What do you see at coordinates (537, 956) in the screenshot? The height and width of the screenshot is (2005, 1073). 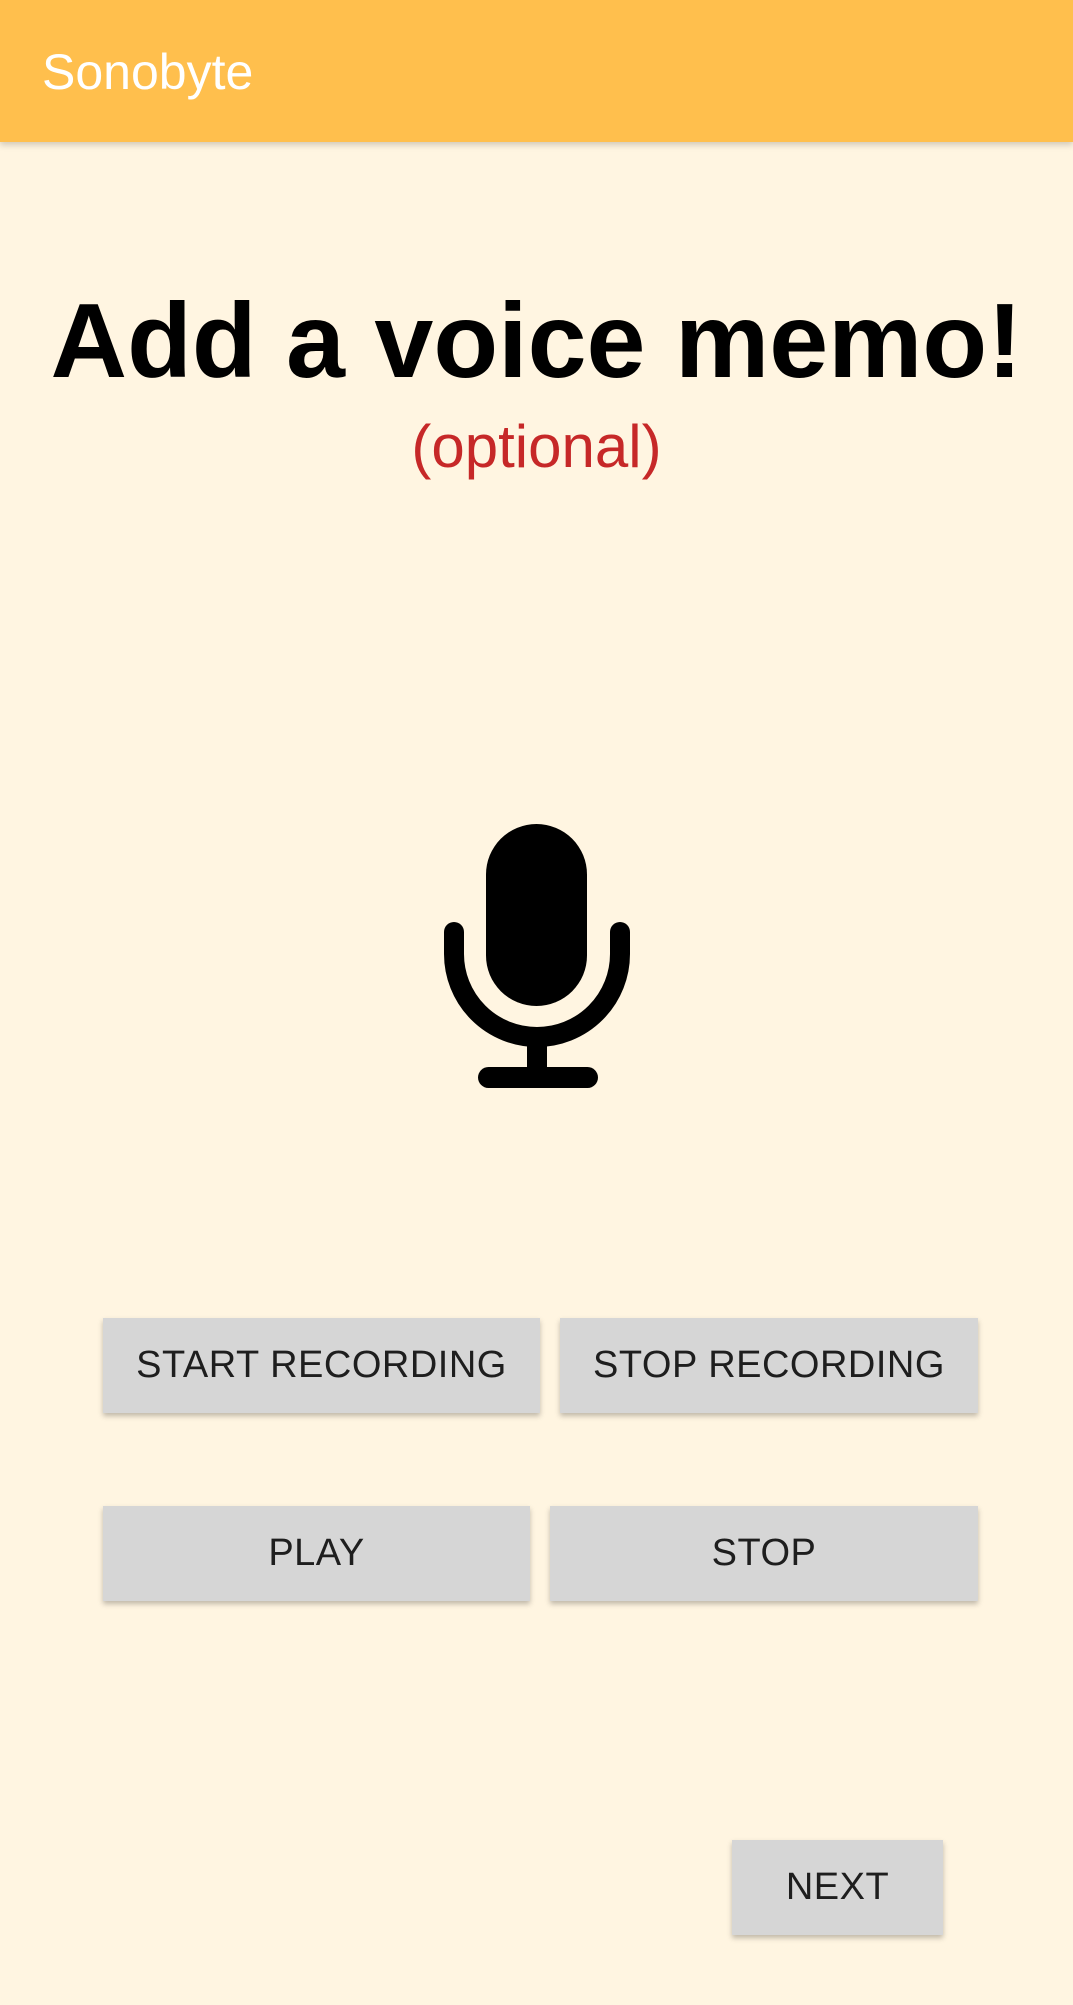 I see `microphone-icon` at bounding box center [537, 956].